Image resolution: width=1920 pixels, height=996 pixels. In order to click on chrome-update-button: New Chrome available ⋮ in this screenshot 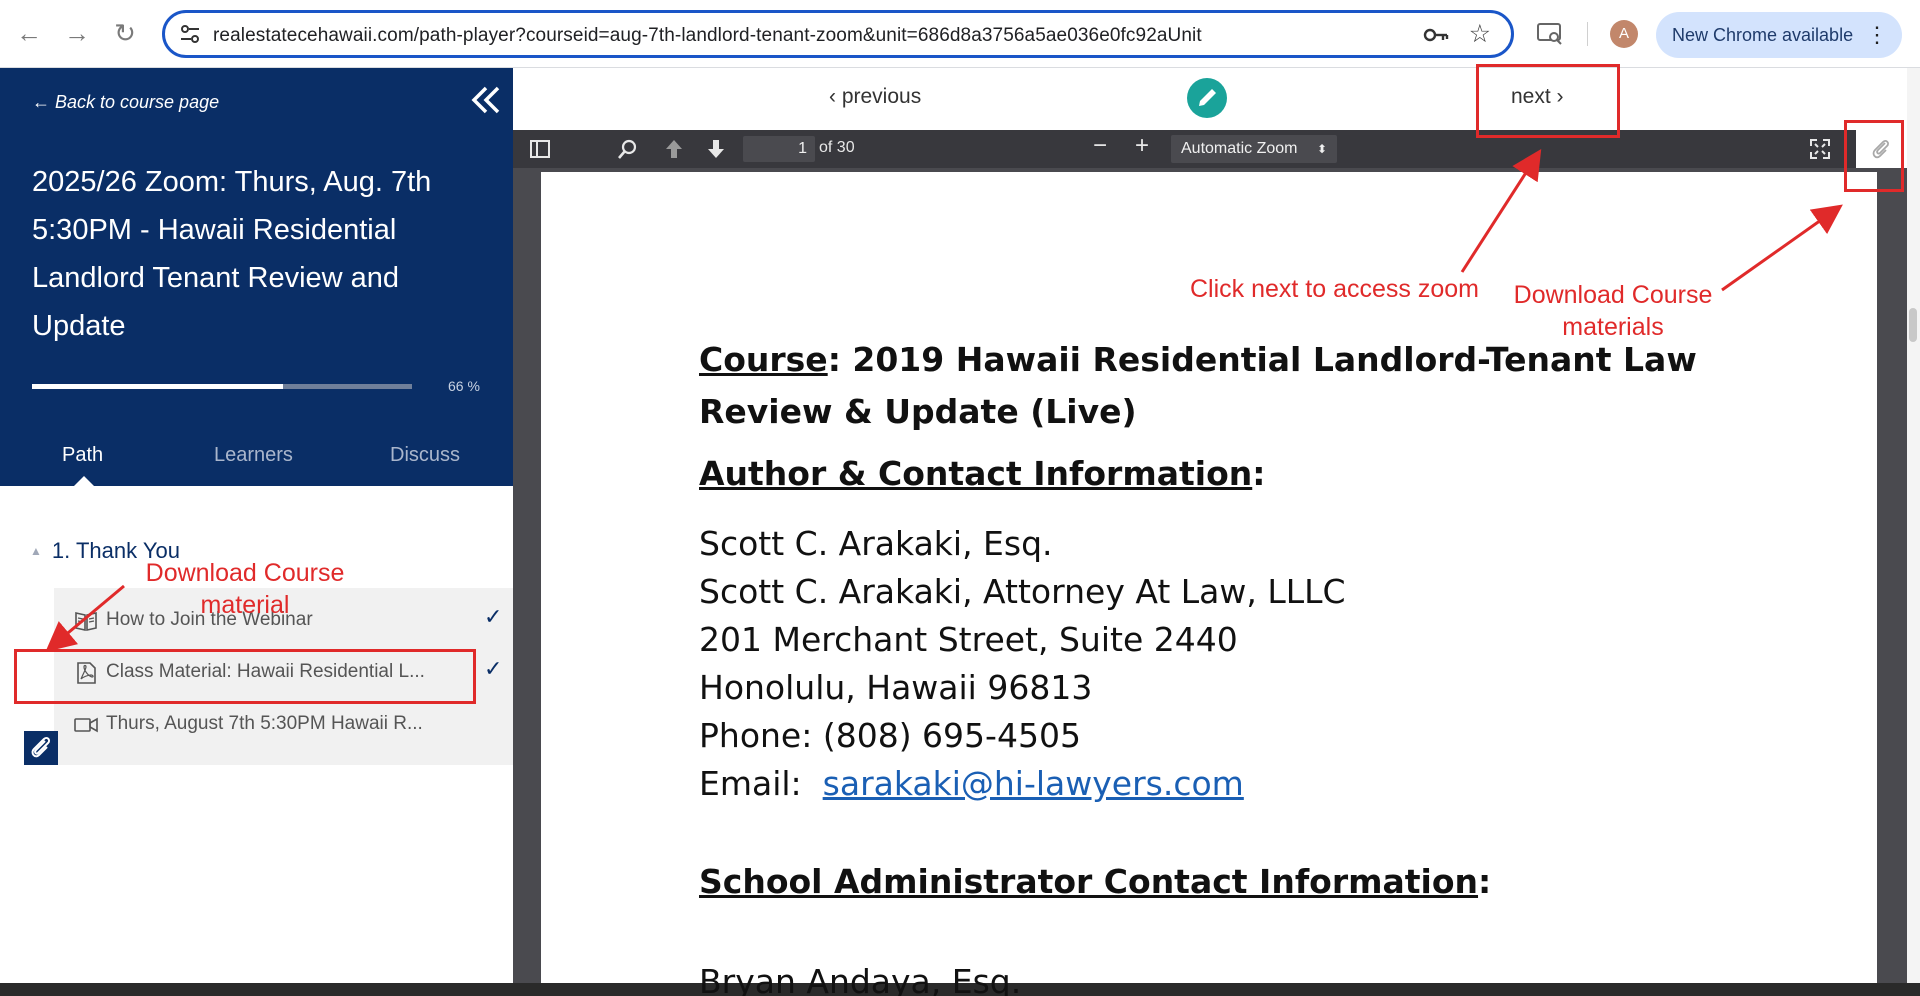, I will do `click(1779, 35)`.